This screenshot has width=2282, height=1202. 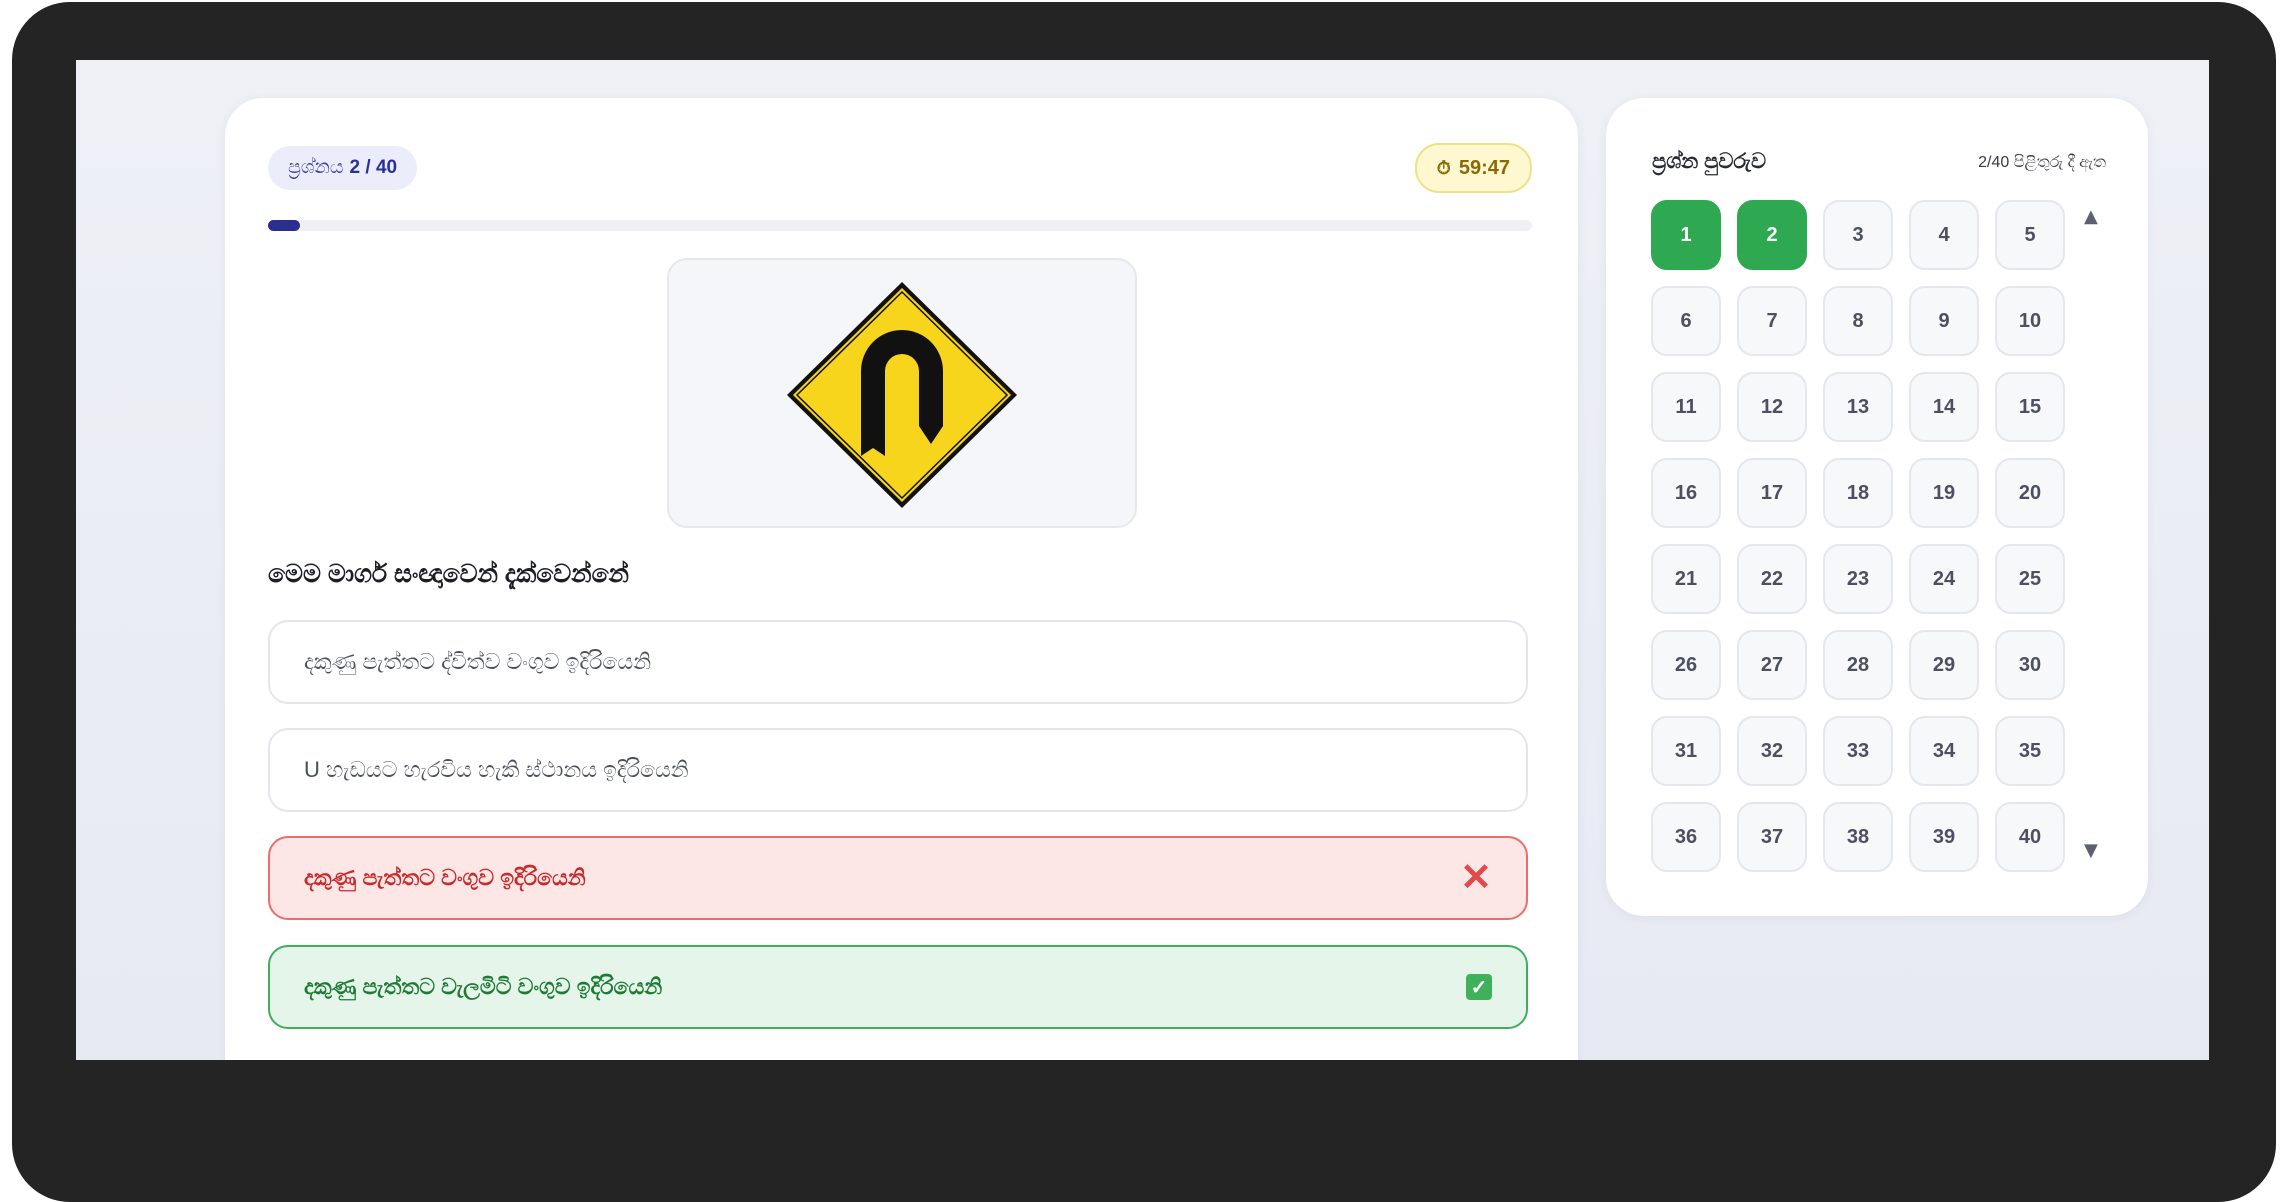 What do you see at coordinates (1479, 987) in the screenshot?
I see `check-icon: ✓` at bounding box center [1479, 987].